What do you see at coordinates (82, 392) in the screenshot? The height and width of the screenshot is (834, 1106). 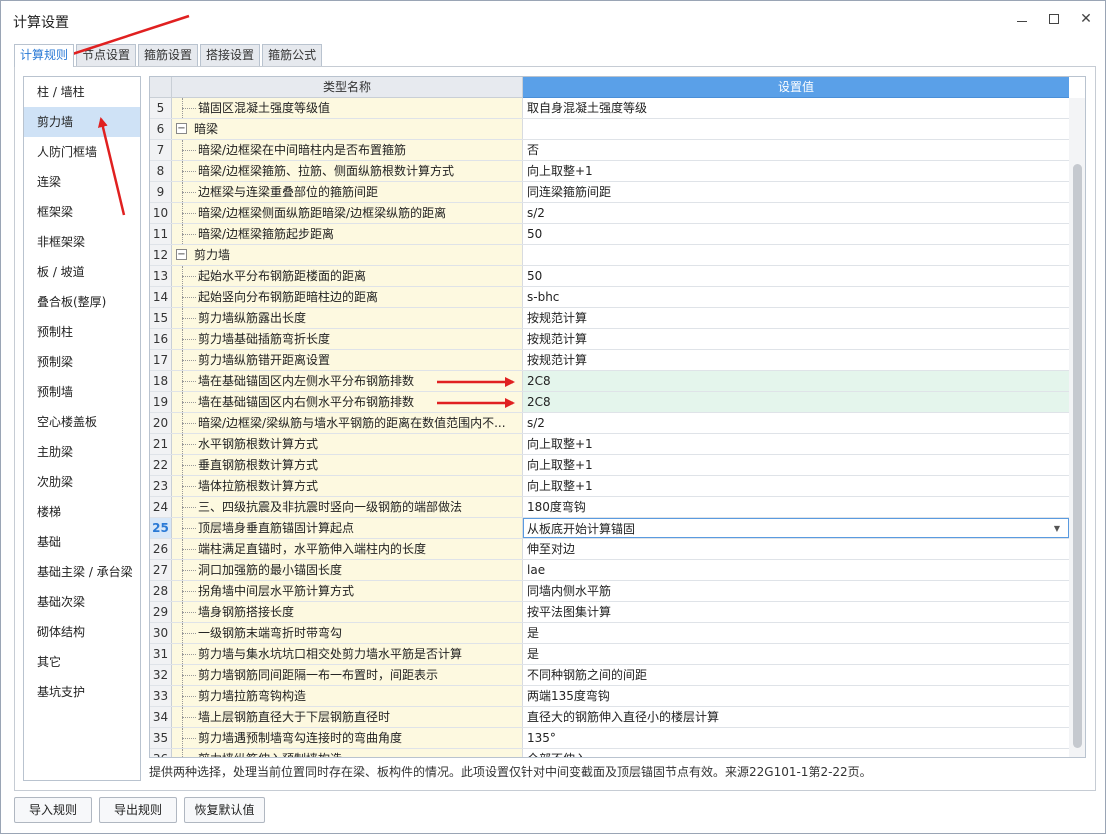 I see `sidebar-item-precast-wall: 预制墙` at bounding box center [82, 392].